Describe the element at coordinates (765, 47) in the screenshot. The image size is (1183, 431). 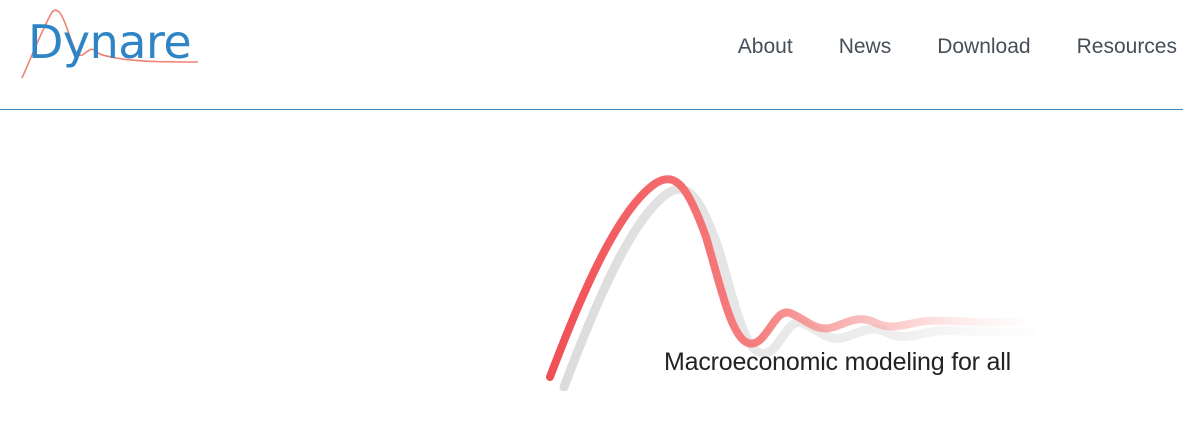
I see `nav-about: About` at that location.